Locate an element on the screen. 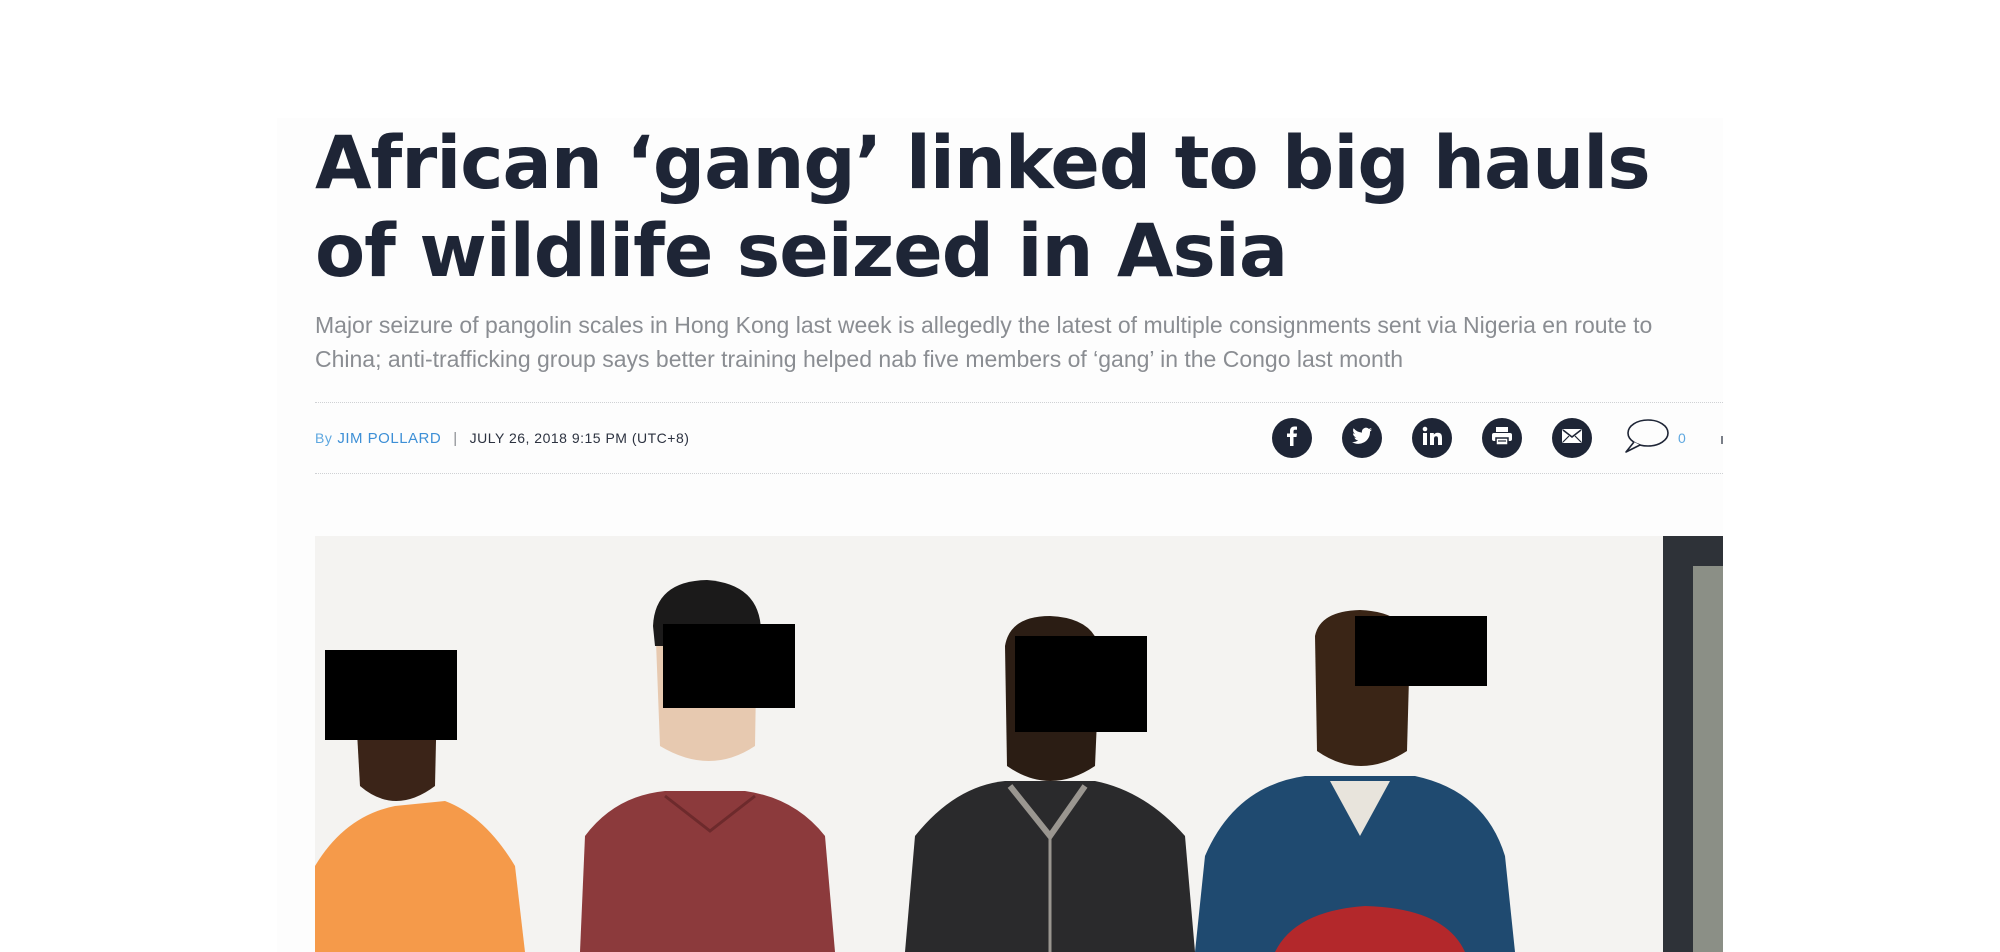  twitter-icon is located at coordinates (1362, 438).